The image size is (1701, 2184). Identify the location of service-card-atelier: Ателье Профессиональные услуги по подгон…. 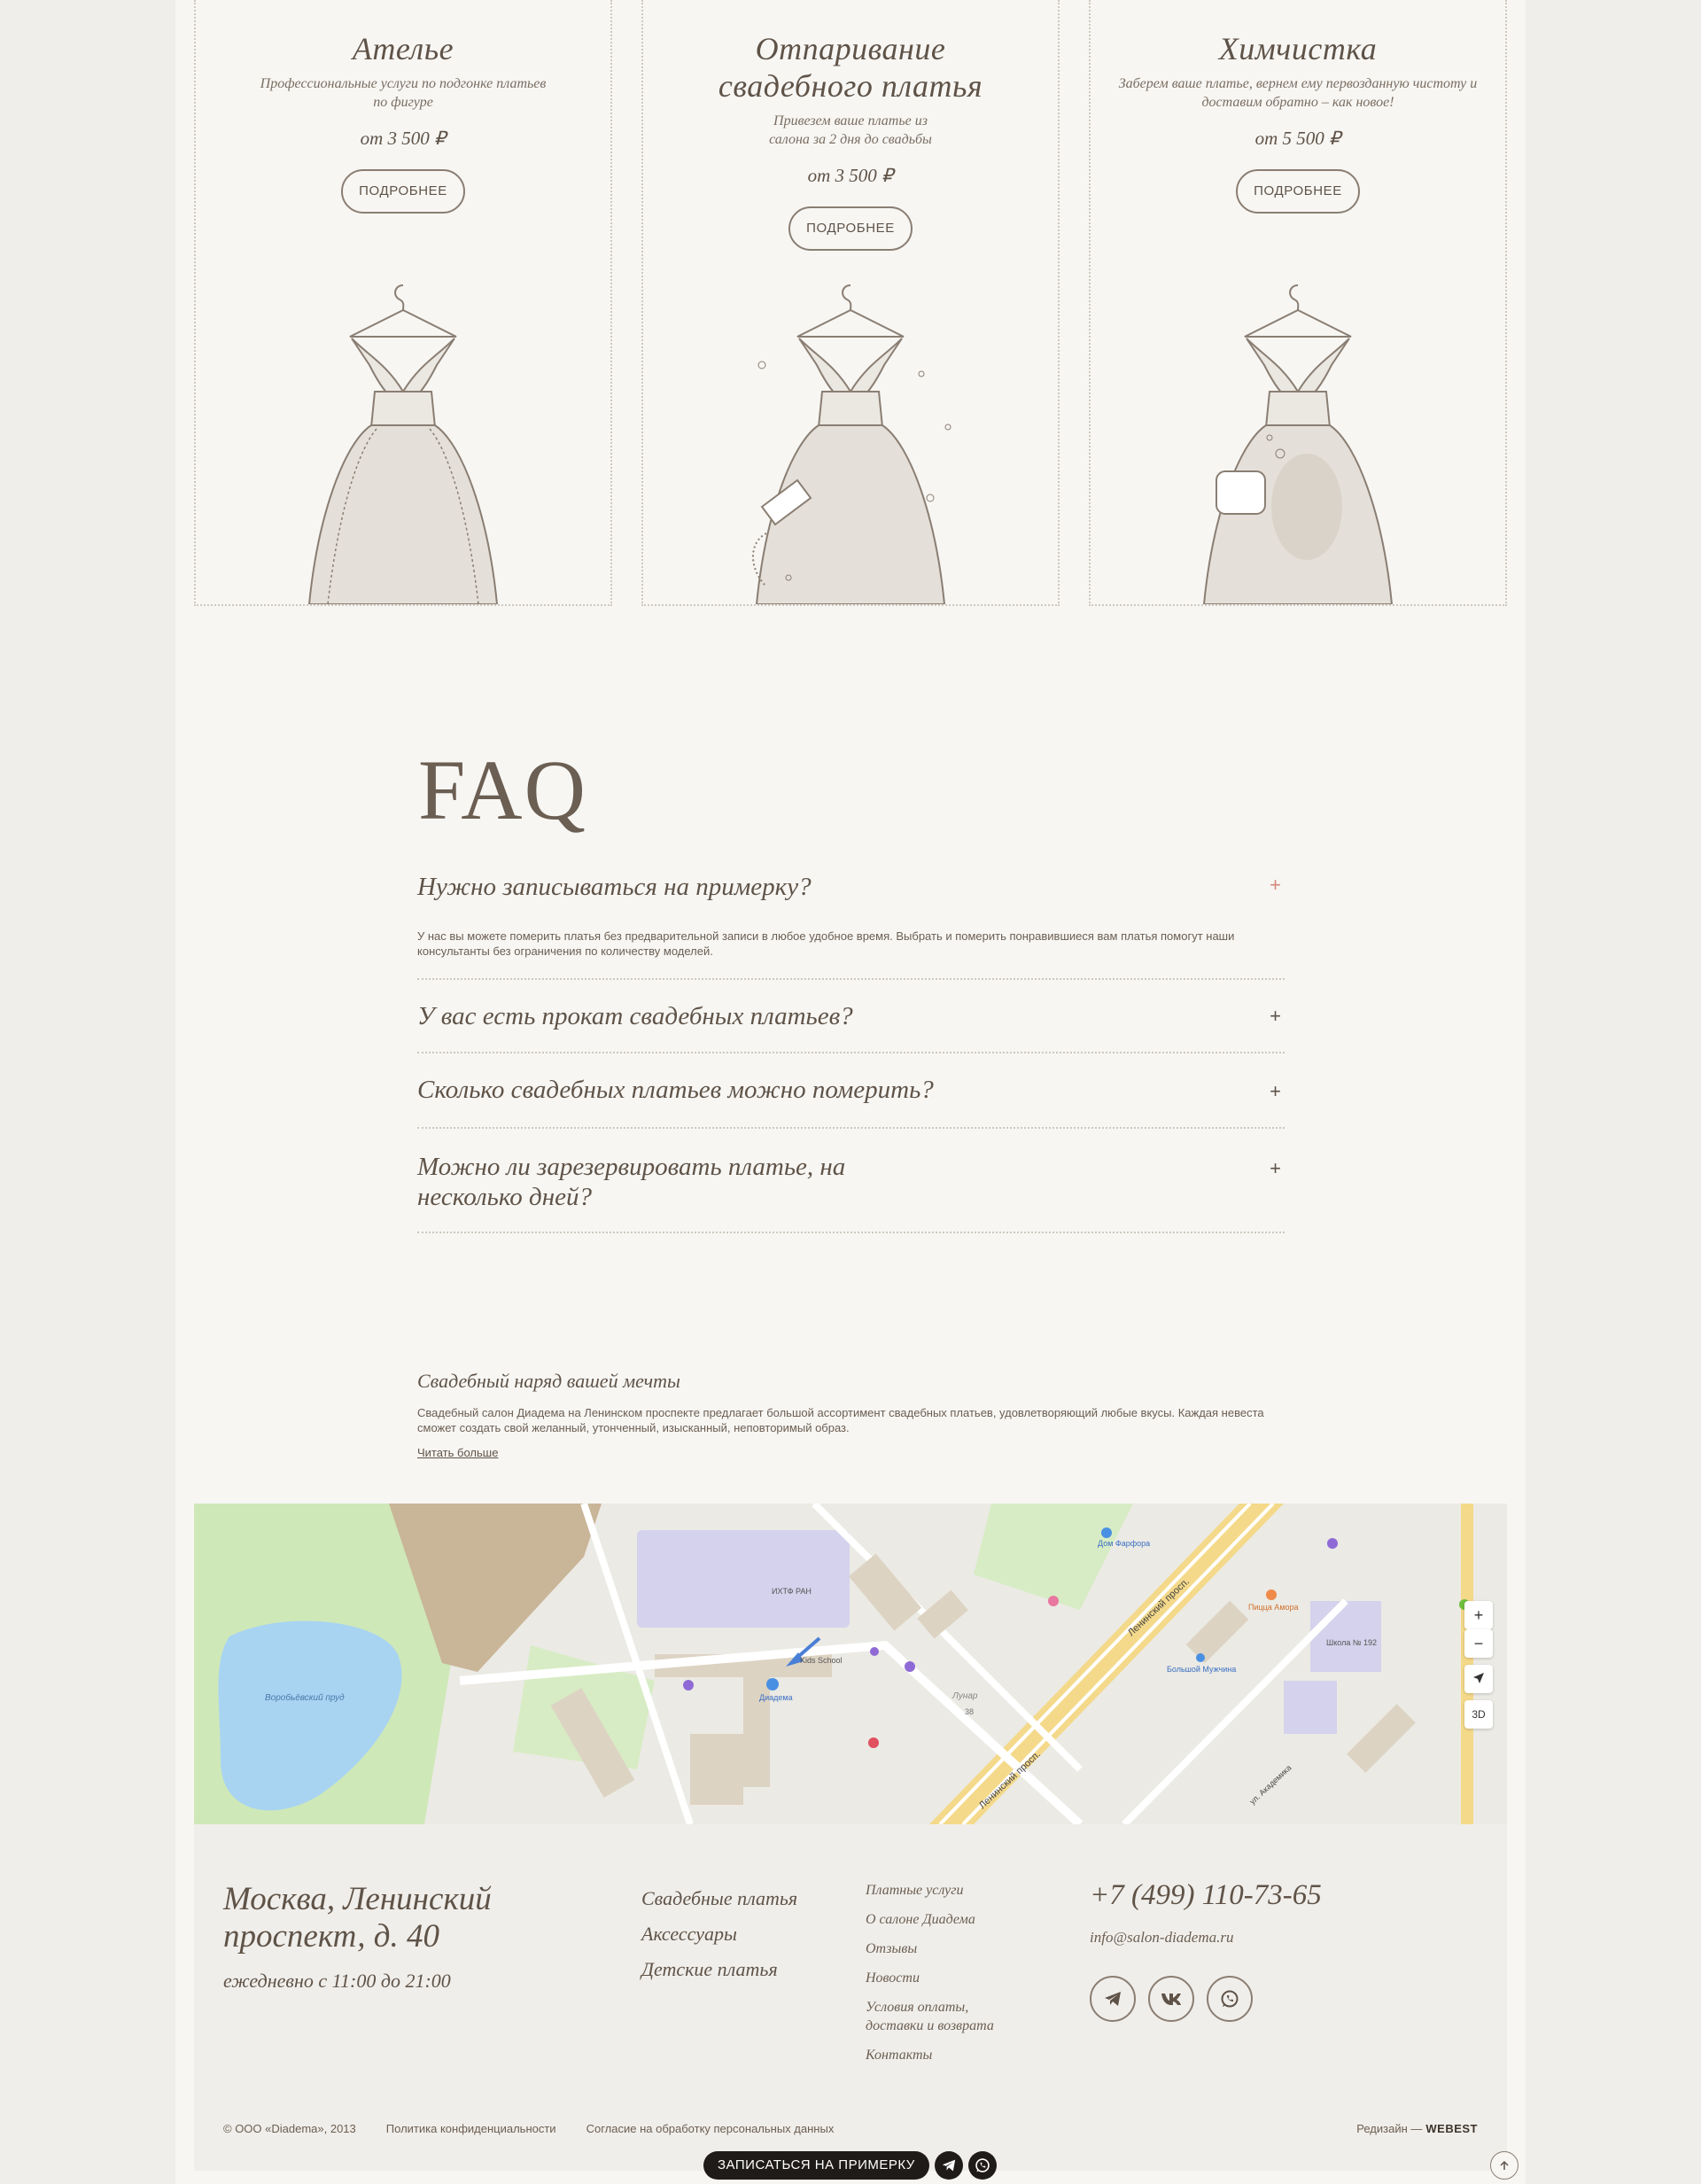
(403, 303).